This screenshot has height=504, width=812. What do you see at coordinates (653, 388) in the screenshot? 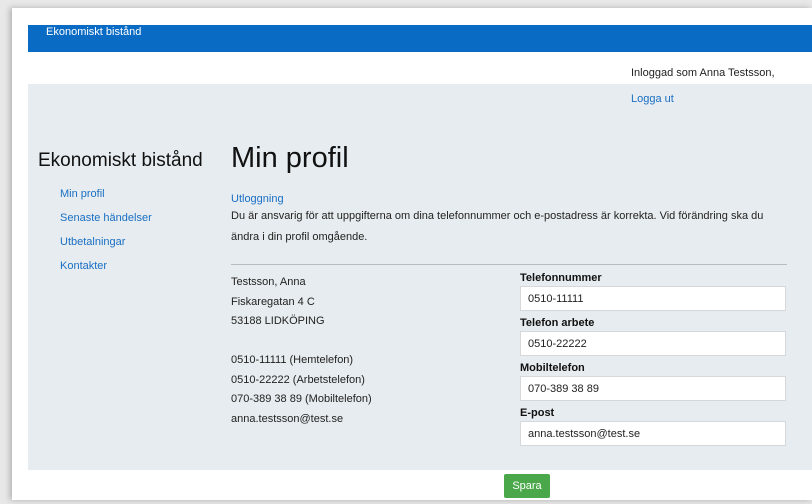
I see `mobile-phone-input` at bounding box center [653, 388].